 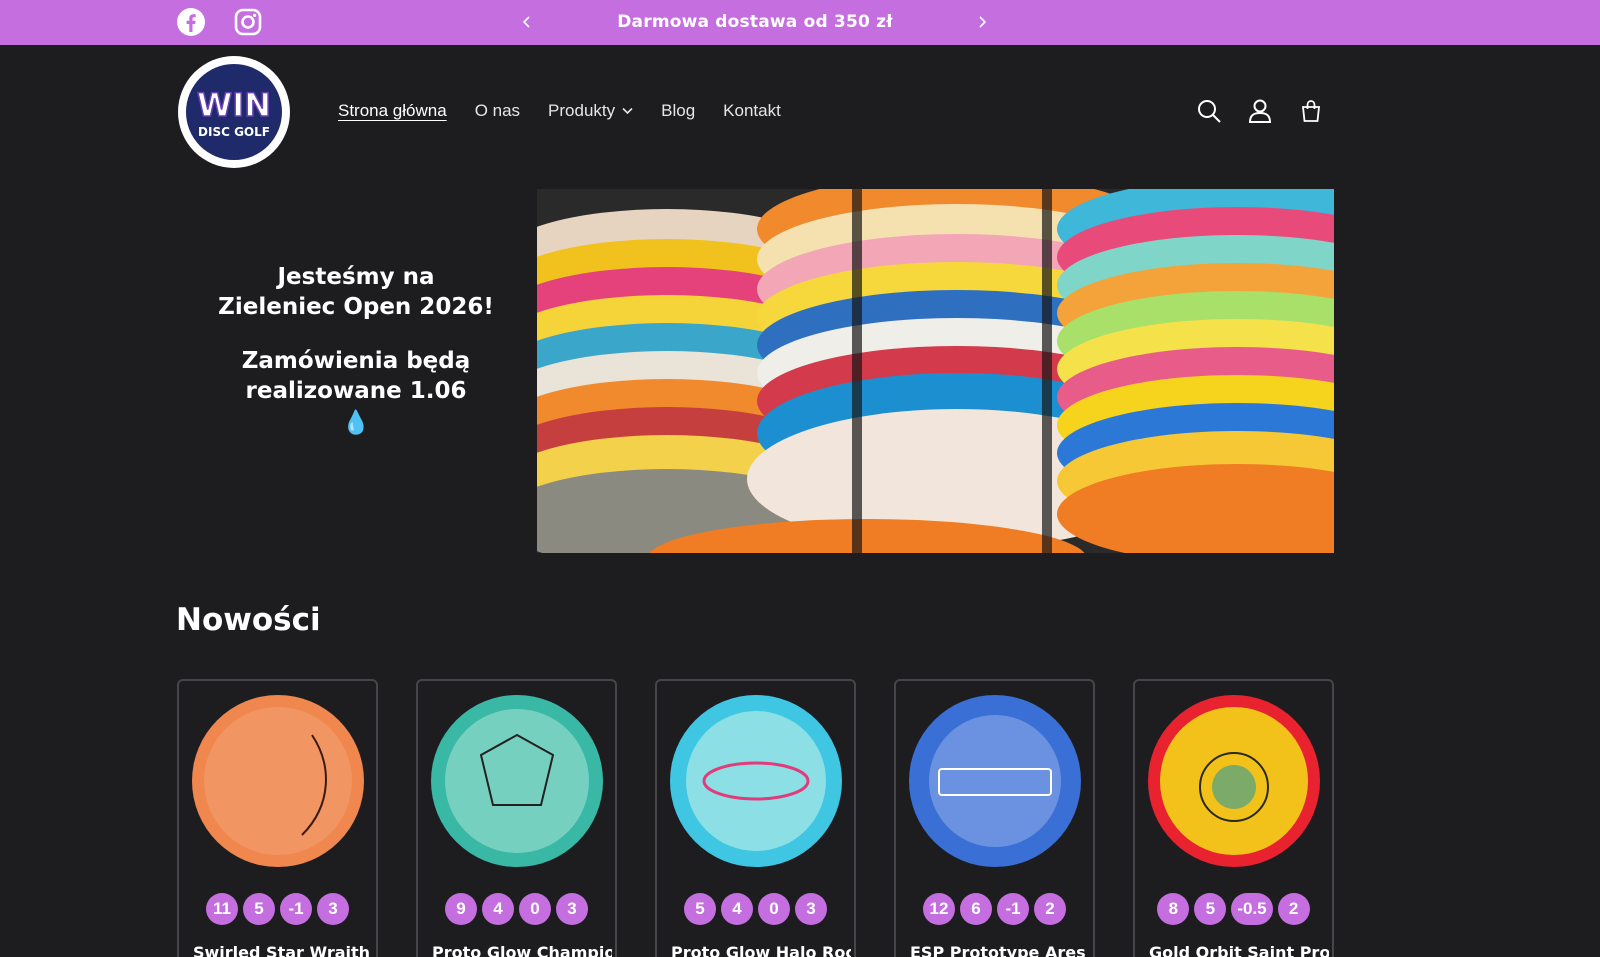 I want to click on product-name: Proto Glow Champion Firebird, so click(x=522, y=950).